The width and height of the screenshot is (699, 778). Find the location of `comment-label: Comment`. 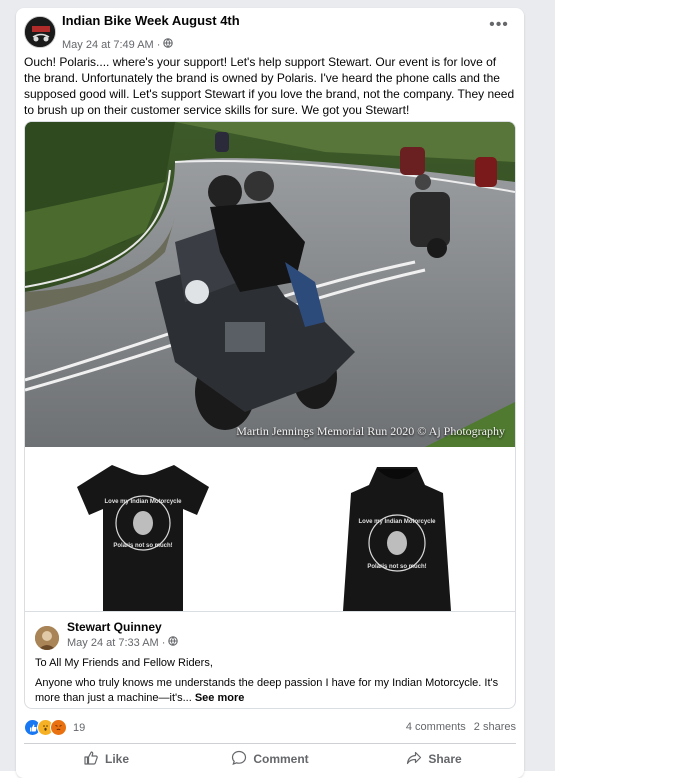

comment-label: Comment is located at coordinates (281, 759).